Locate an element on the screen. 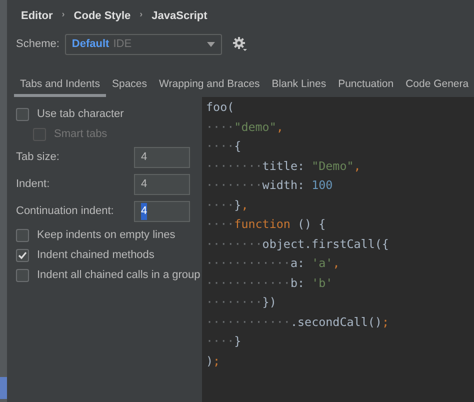 The image size is (474, 402). checkbox-label: Indent chained methods is located at coordinates (95, 255).